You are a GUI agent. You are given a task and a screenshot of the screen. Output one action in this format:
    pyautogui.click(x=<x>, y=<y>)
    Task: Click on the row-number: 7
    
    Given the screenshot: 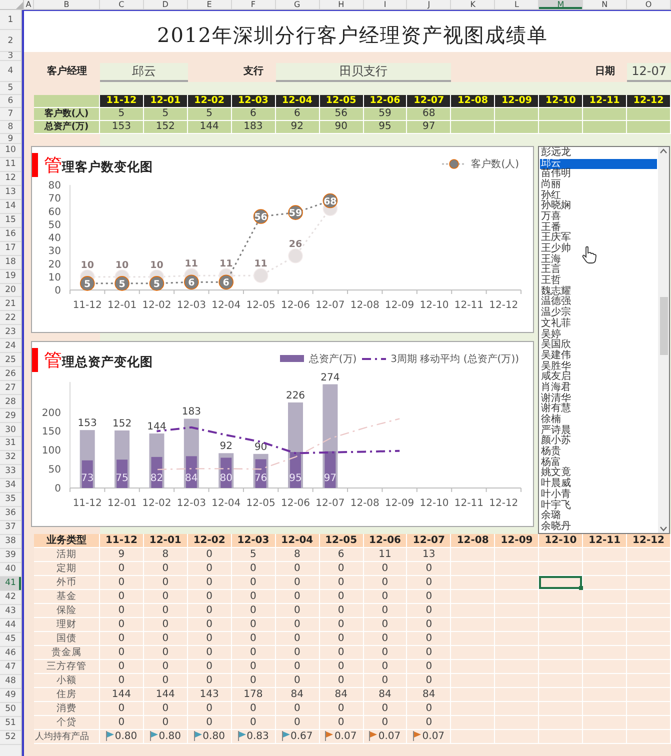 What is the action you would take?
    pyautogui.click(x=10, y=114)
    